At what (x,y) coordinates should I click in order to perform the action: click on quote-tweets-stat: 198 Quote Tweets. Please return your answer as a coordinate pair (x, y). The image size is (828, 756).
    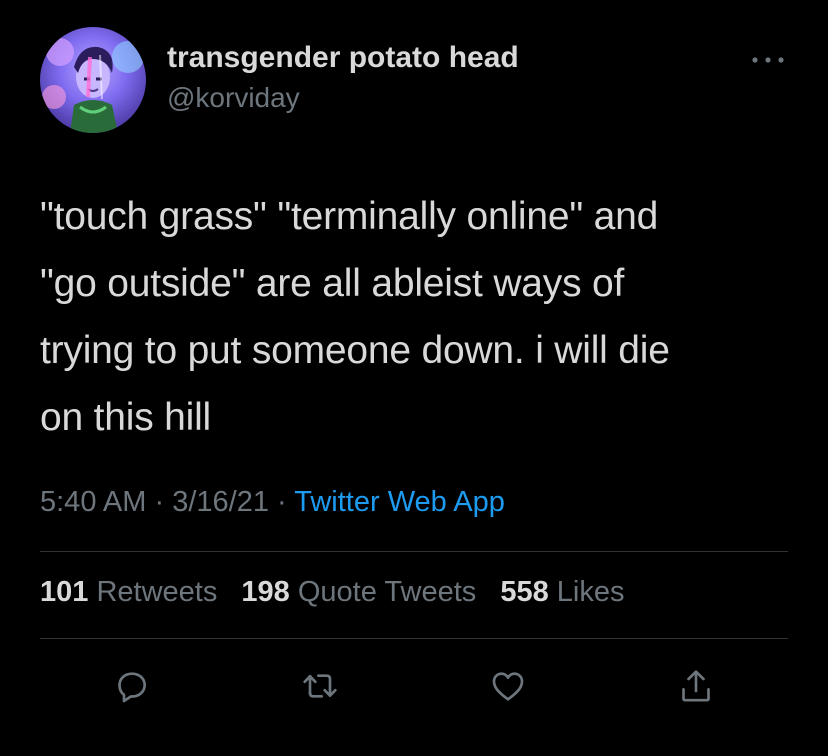
    Looking at the image, I should click on (358, 592).